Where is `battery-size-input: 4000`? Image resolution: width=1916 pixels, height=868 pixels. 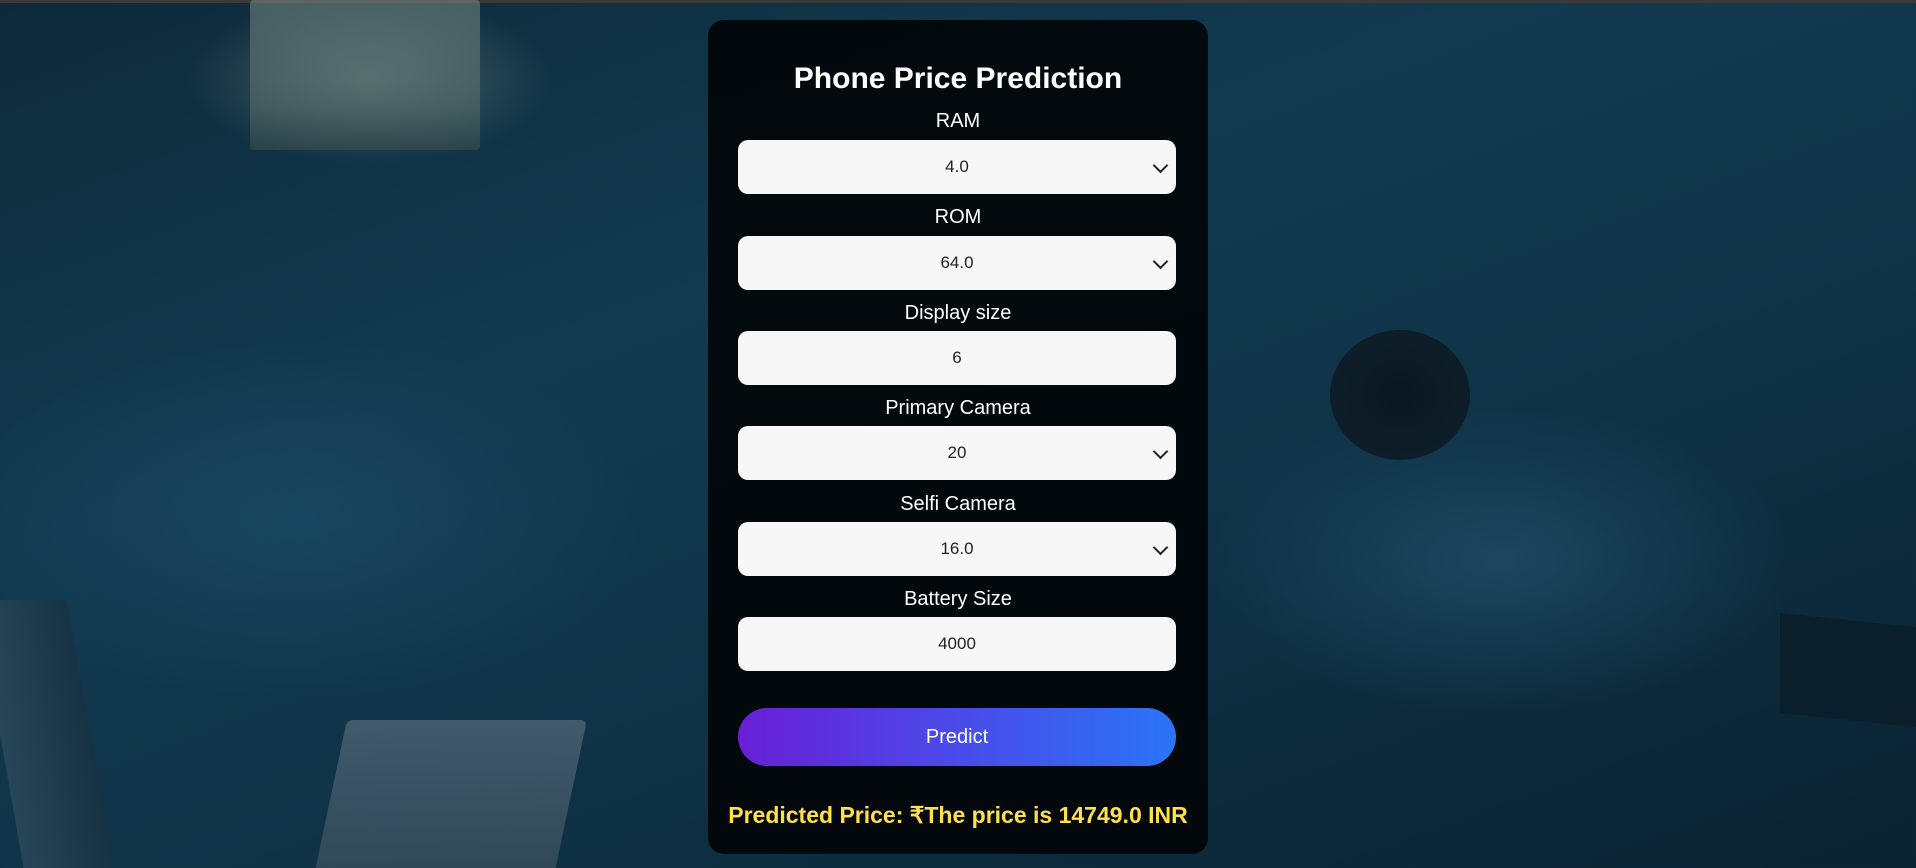 battery-size-input: 4000 is located at coordinates (957, 644).